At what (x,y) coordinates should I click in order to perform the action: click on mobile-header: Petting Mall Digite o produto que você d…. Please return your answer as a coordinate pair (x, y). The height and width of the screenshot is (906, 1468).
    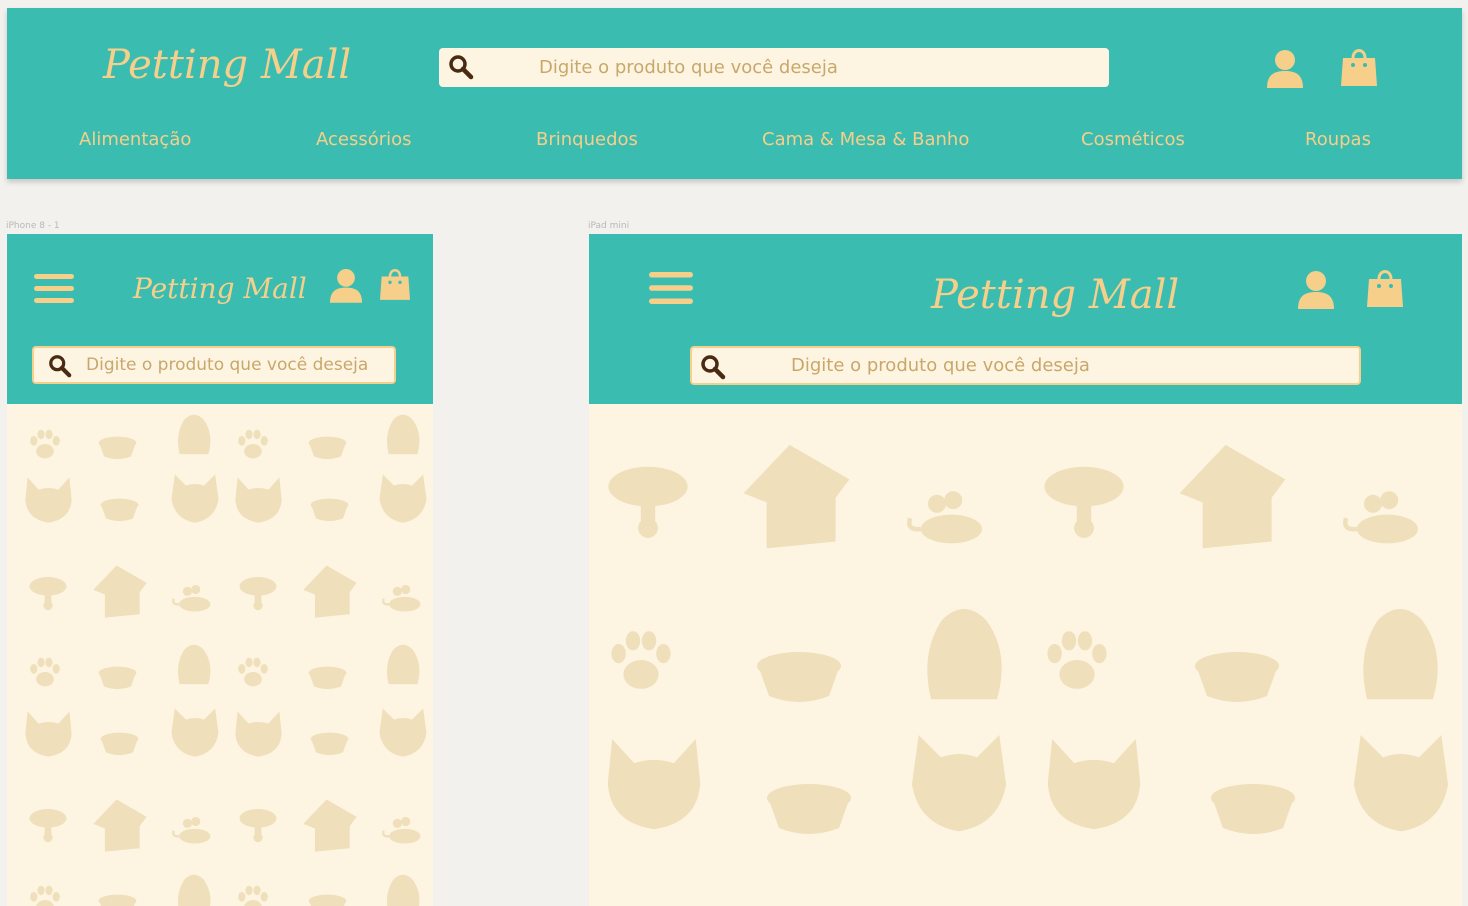
    Looking at the image, I should click on (220, 319).